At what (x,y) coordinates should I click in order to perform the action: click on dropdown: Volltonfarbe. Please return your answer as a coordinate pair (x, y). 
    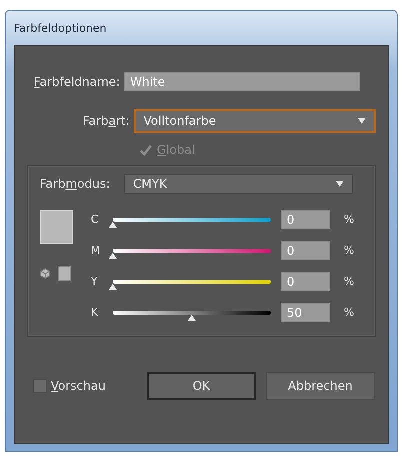
    Looking at the image, I should click on (255, 121).